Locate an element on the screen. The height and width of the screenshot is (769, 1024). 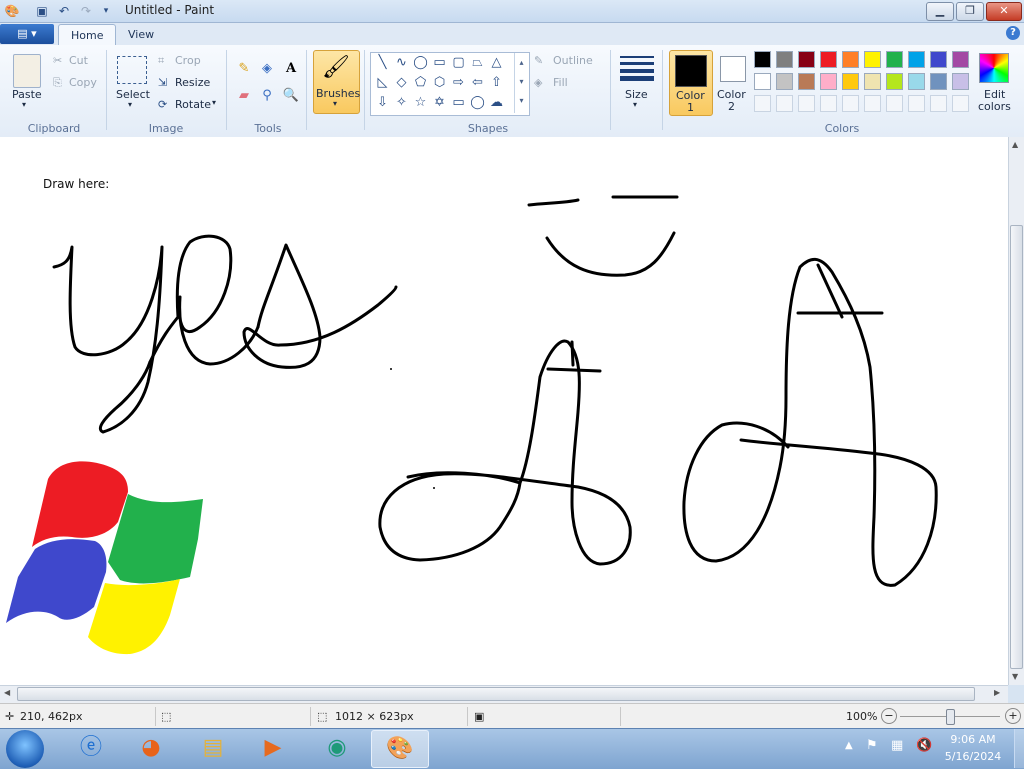
right-arrow-shape-icon: ⇨ is located at coordinates (458, 82).